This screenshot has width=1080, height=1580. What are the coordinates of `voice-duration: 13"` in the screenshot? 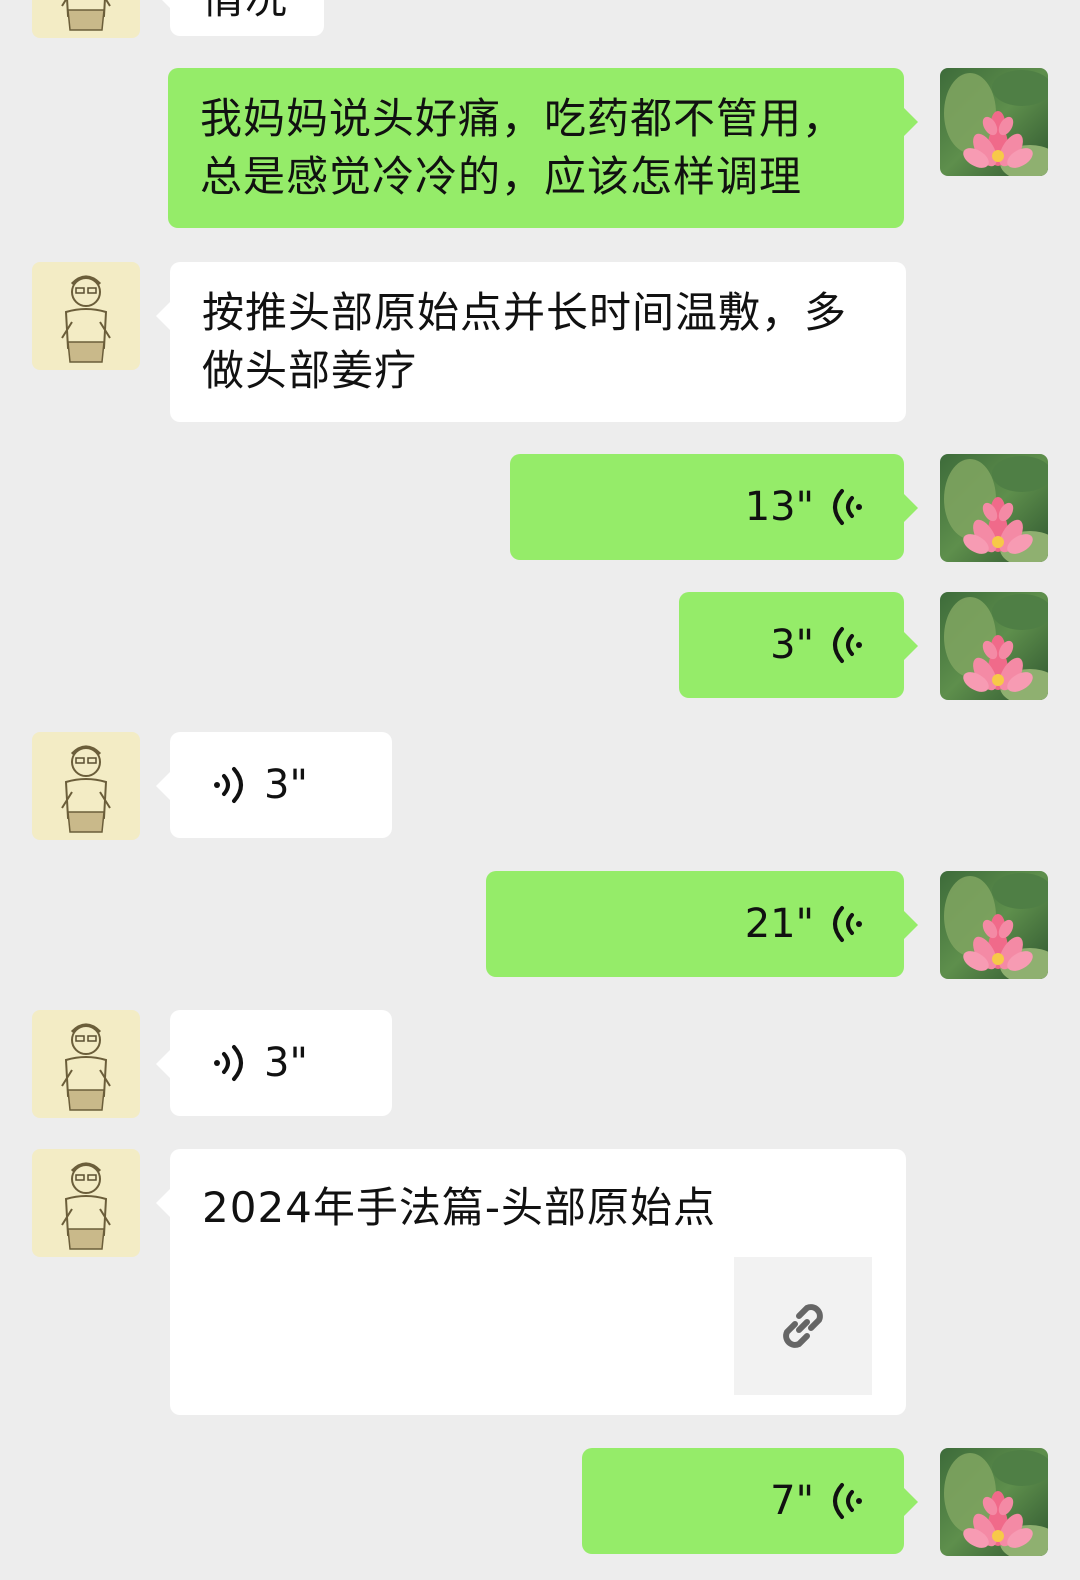 It's located at (779, 507).